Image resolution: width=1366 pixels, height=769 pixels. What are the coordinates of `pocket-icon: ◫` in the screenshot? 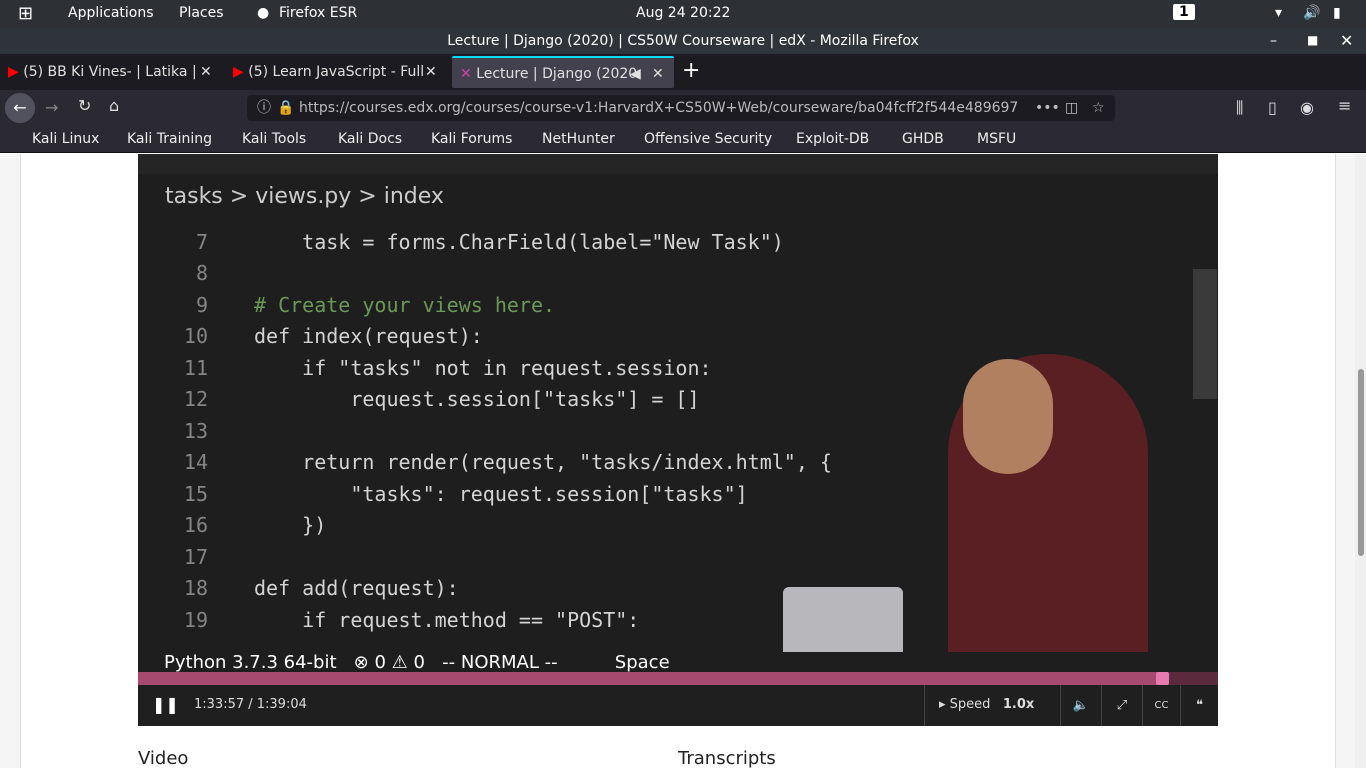 It's located at (1071, 108).